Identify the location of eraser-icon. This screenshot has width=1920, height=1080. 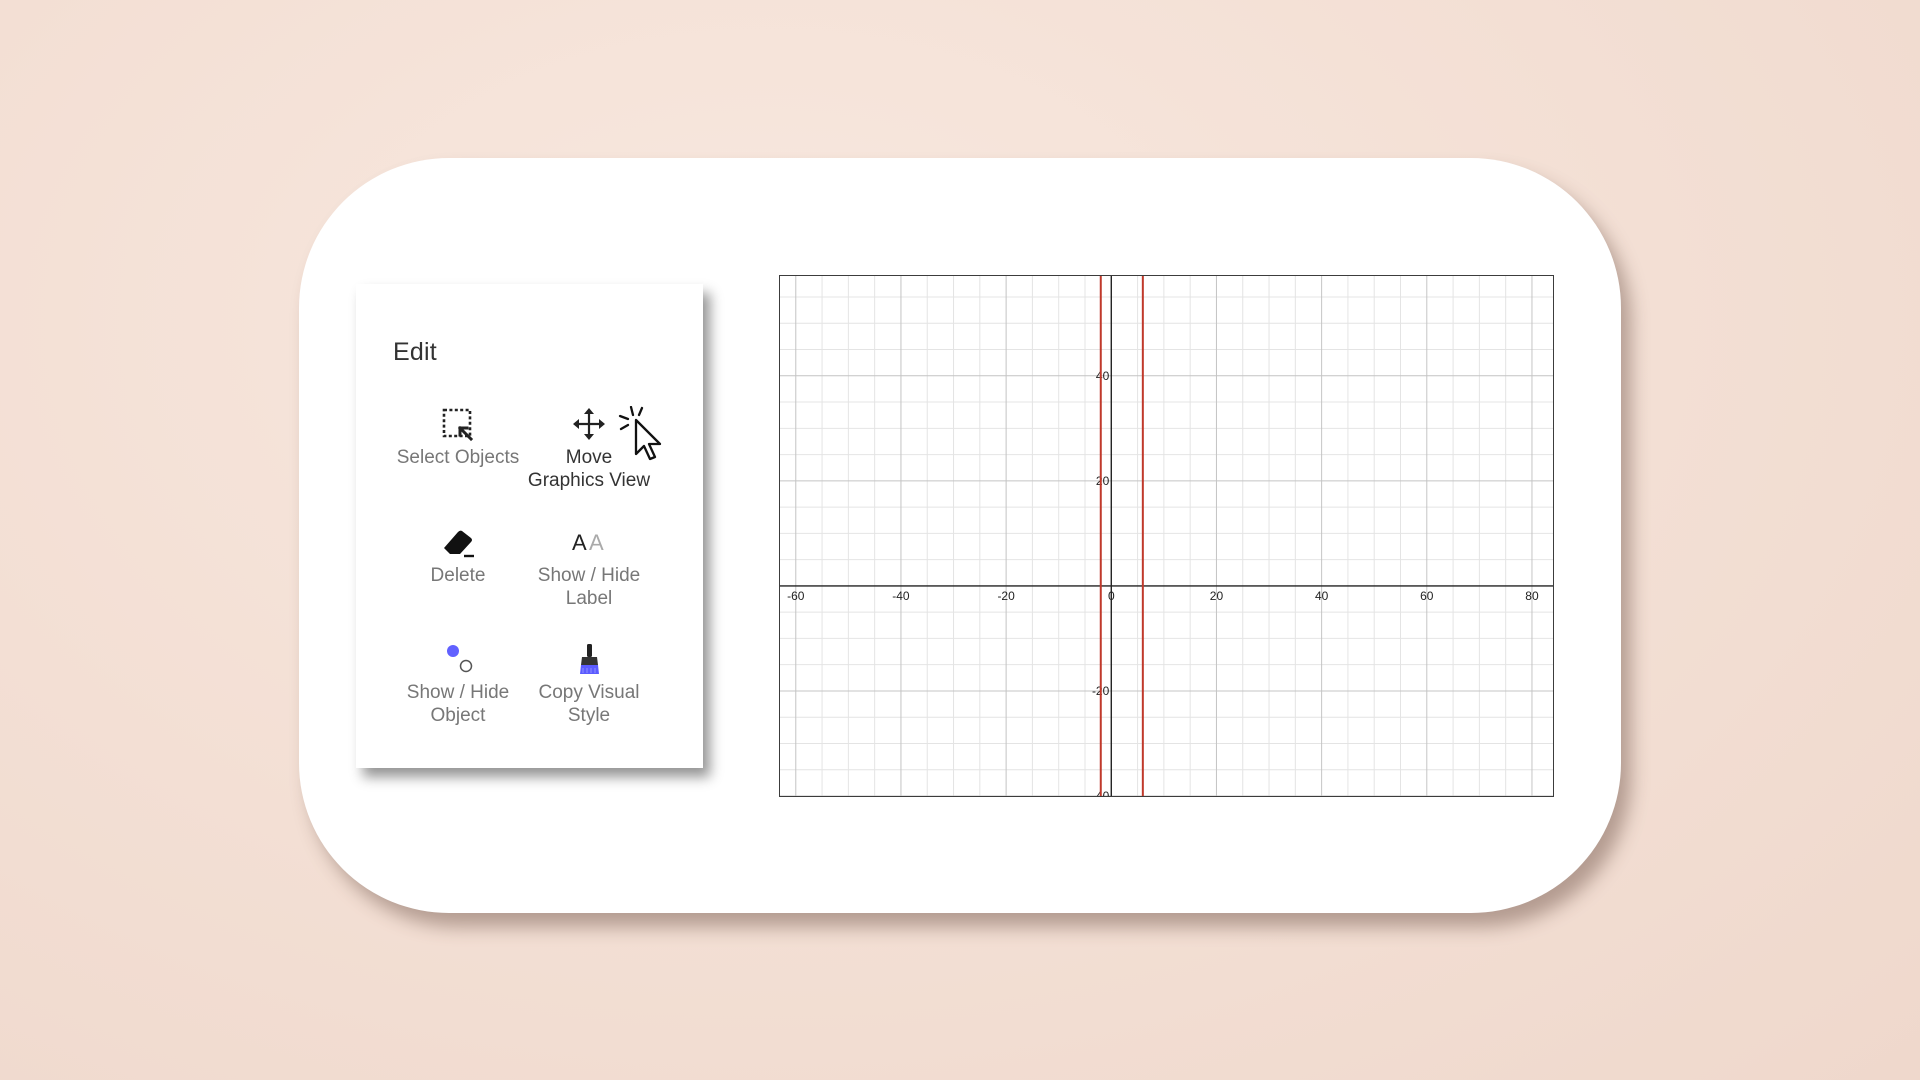
(459, 544).